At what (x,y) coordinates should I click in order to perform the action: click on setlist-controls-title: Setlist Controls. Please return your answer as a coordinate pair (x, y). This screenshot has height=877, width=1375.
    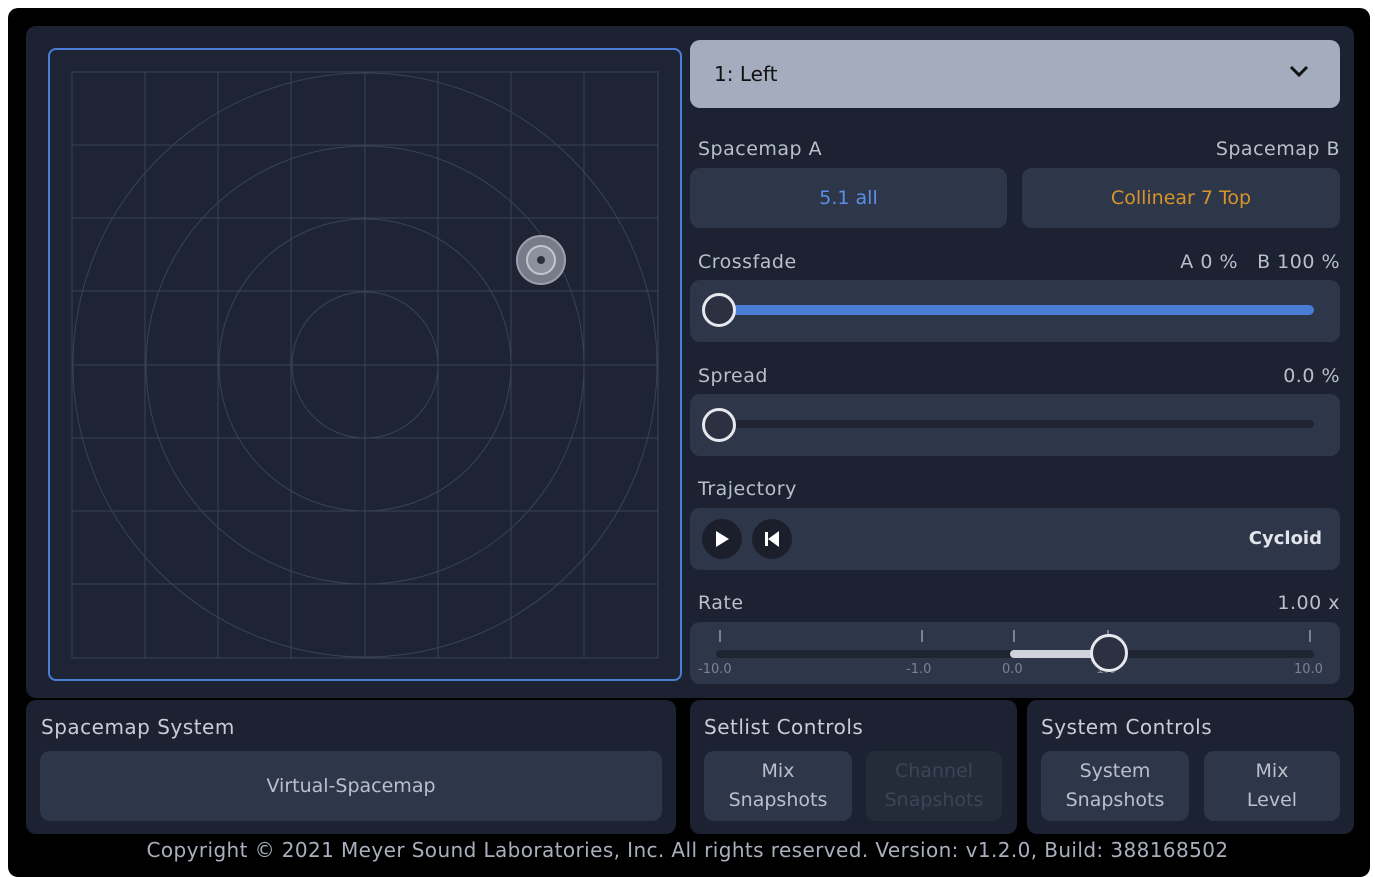
    Looking at the image, I should click on (784, 727).